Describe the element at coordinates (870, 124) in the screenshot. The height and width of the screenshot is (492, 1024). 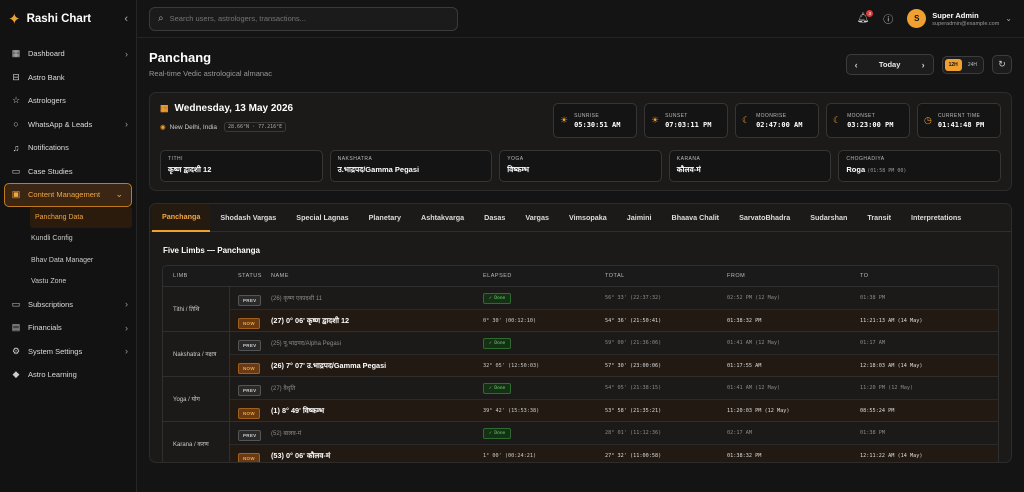
I see `time-value: 03:23:00 PM` at that location.